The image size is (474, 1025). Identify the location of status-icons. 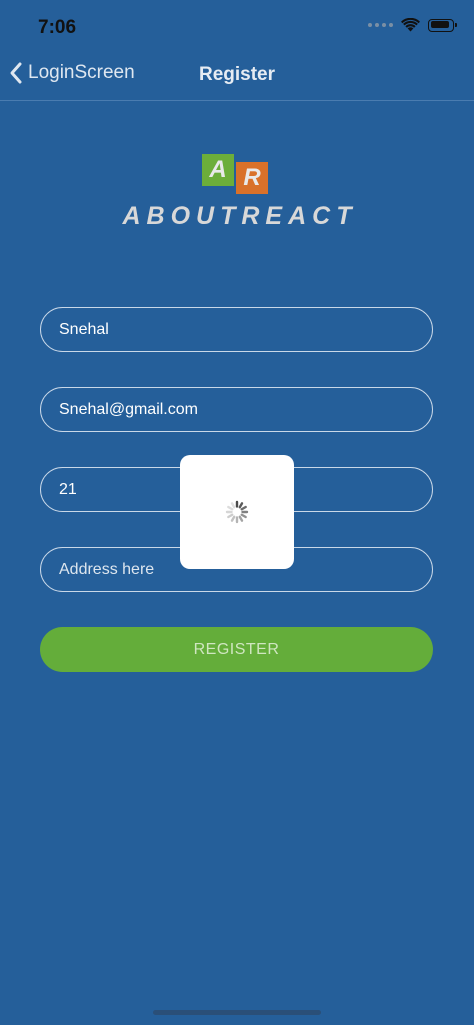
(412, 25).